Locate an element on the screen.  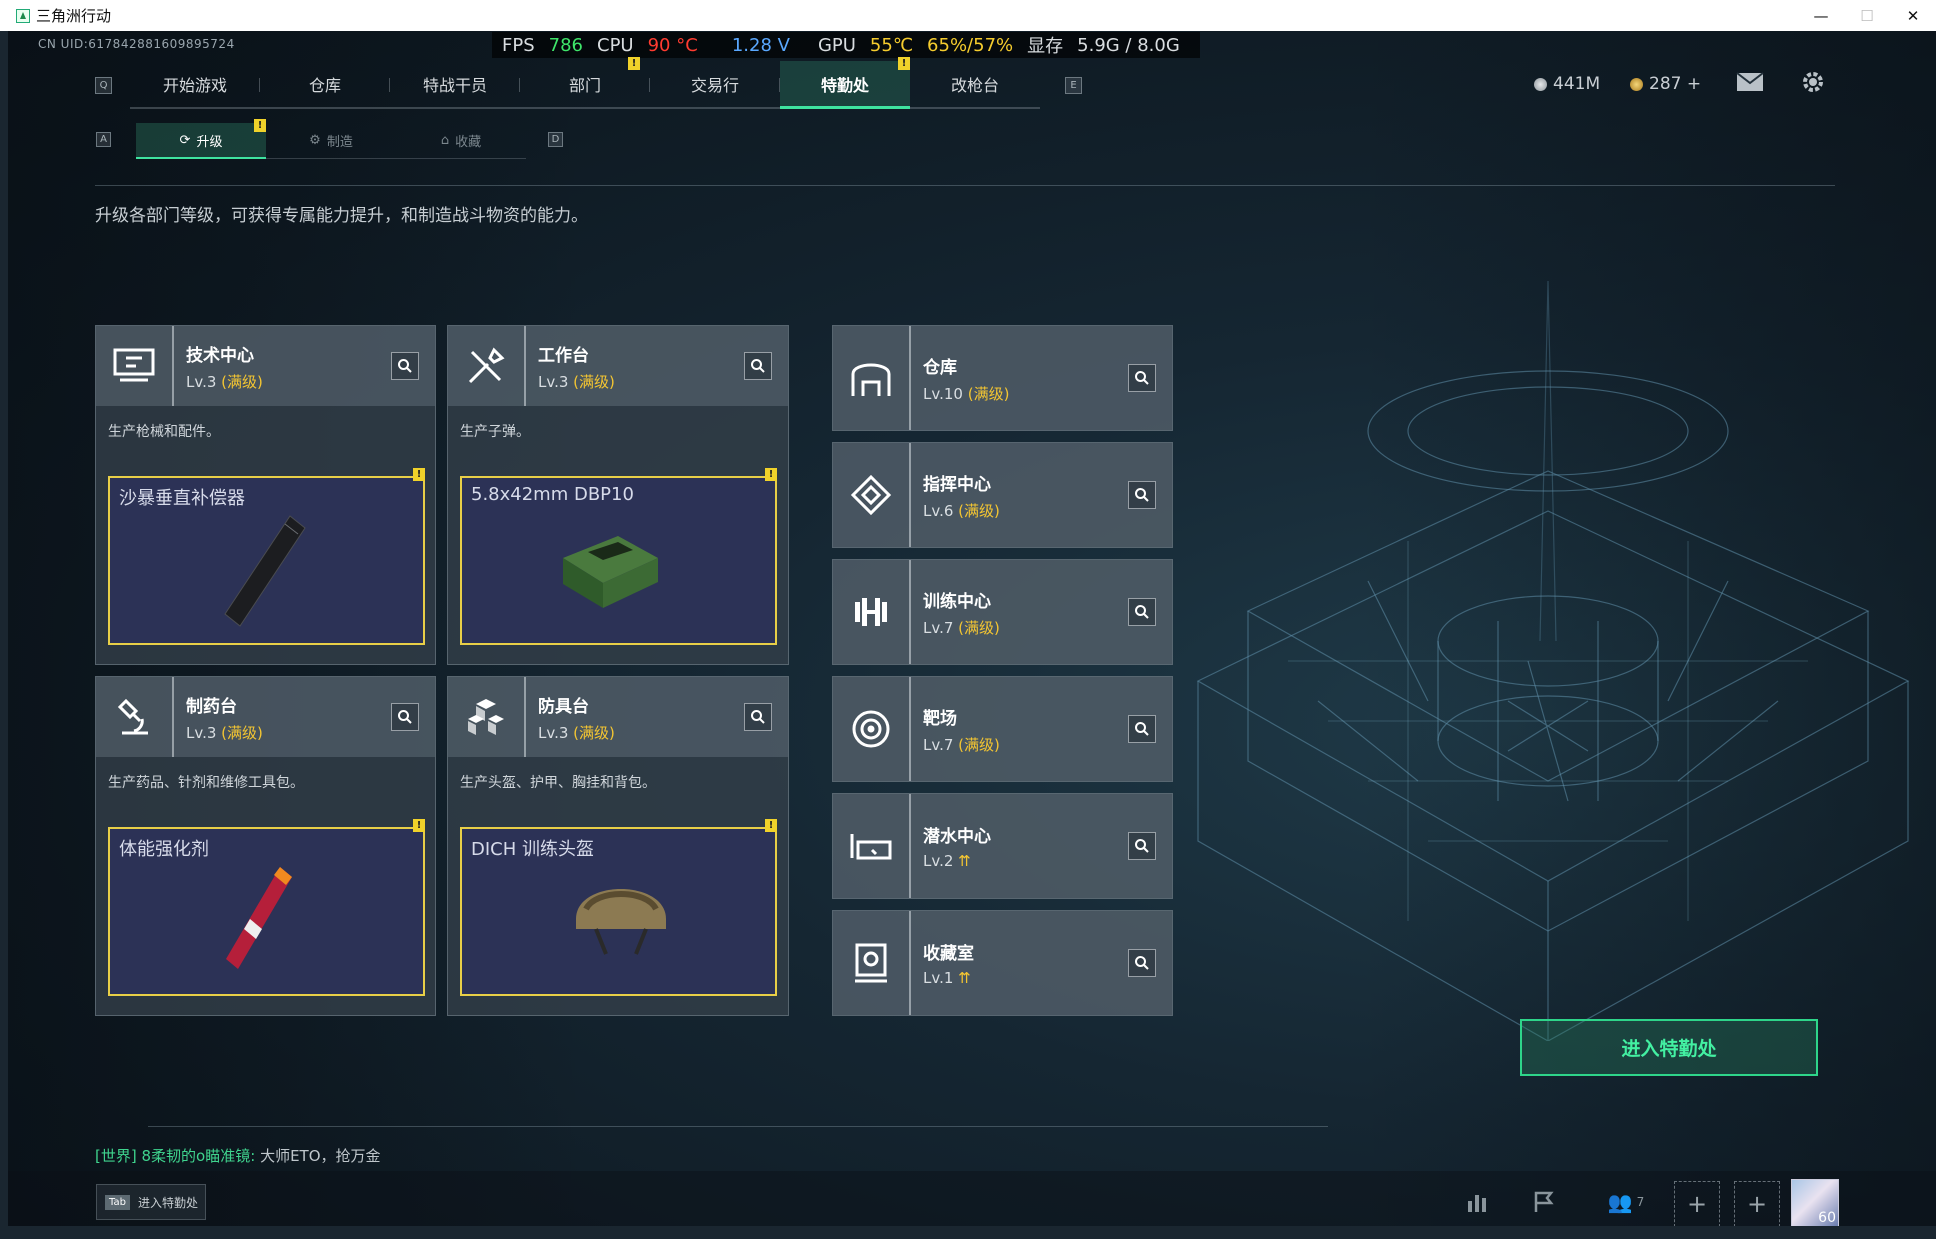
tab-trading: 交易行 is located at coordinates (715, 85).